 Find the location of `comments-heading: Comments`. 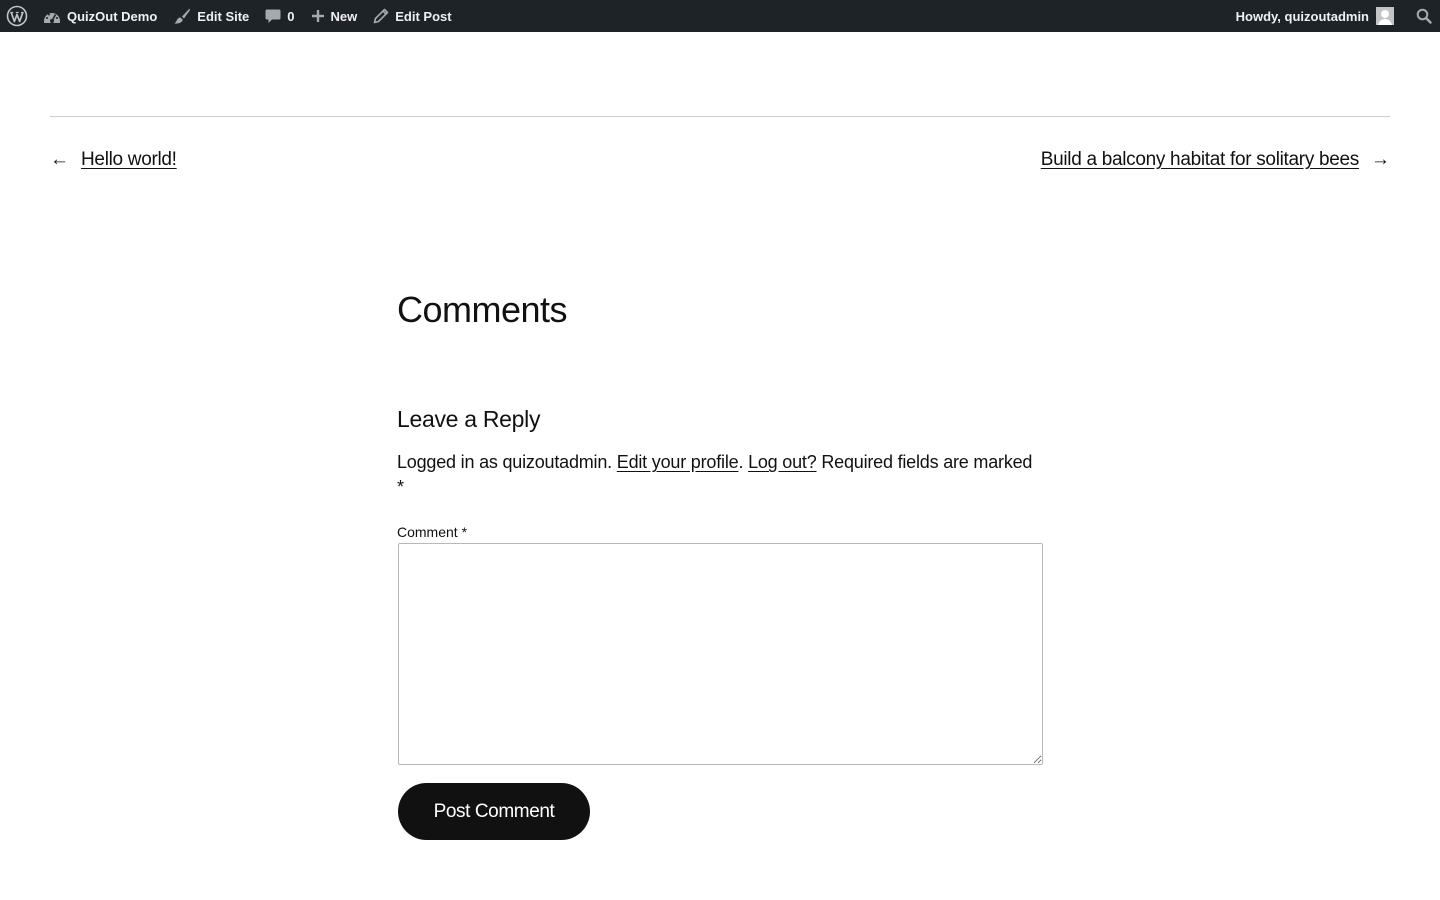

comments-heading: Comments is located at coordinates (482, 309).